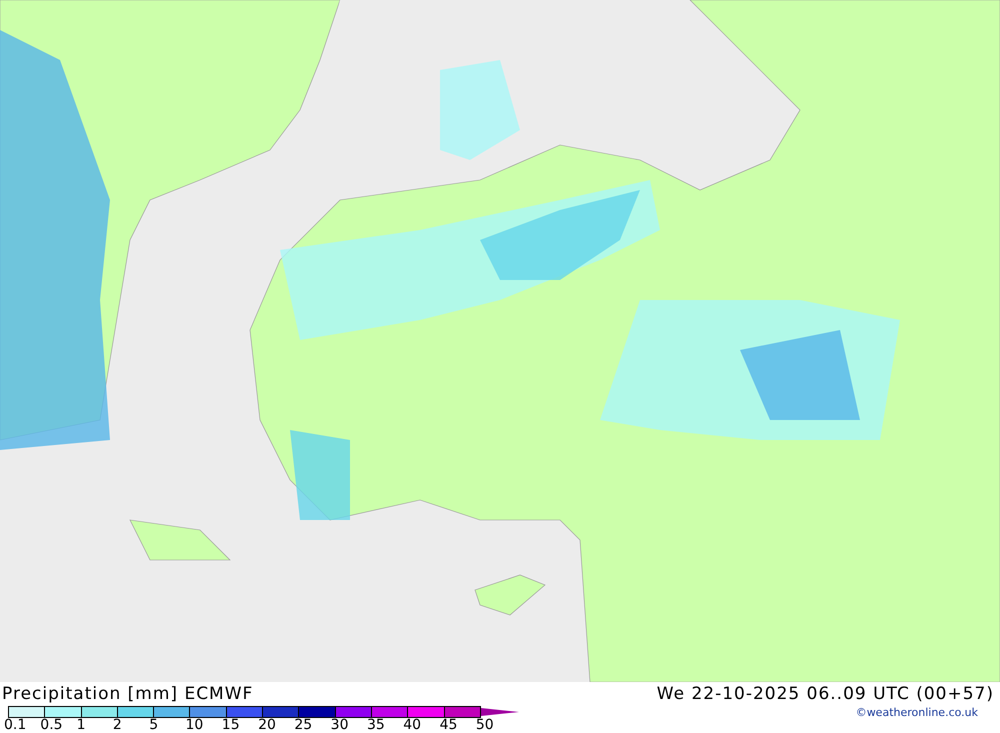 The image size is (1000, 733). What do you see at coordinates (194, 725) in the screenshot?
I see `scale-label: 10` at bounding box center [194, 725].